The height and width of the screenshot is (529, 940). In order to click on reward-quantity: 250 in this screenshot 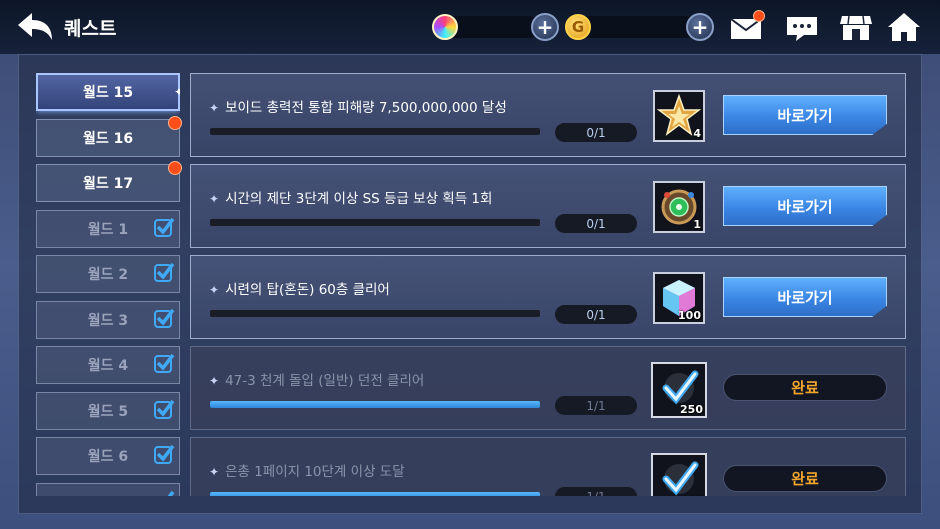, I will do `click(691, 409)`.